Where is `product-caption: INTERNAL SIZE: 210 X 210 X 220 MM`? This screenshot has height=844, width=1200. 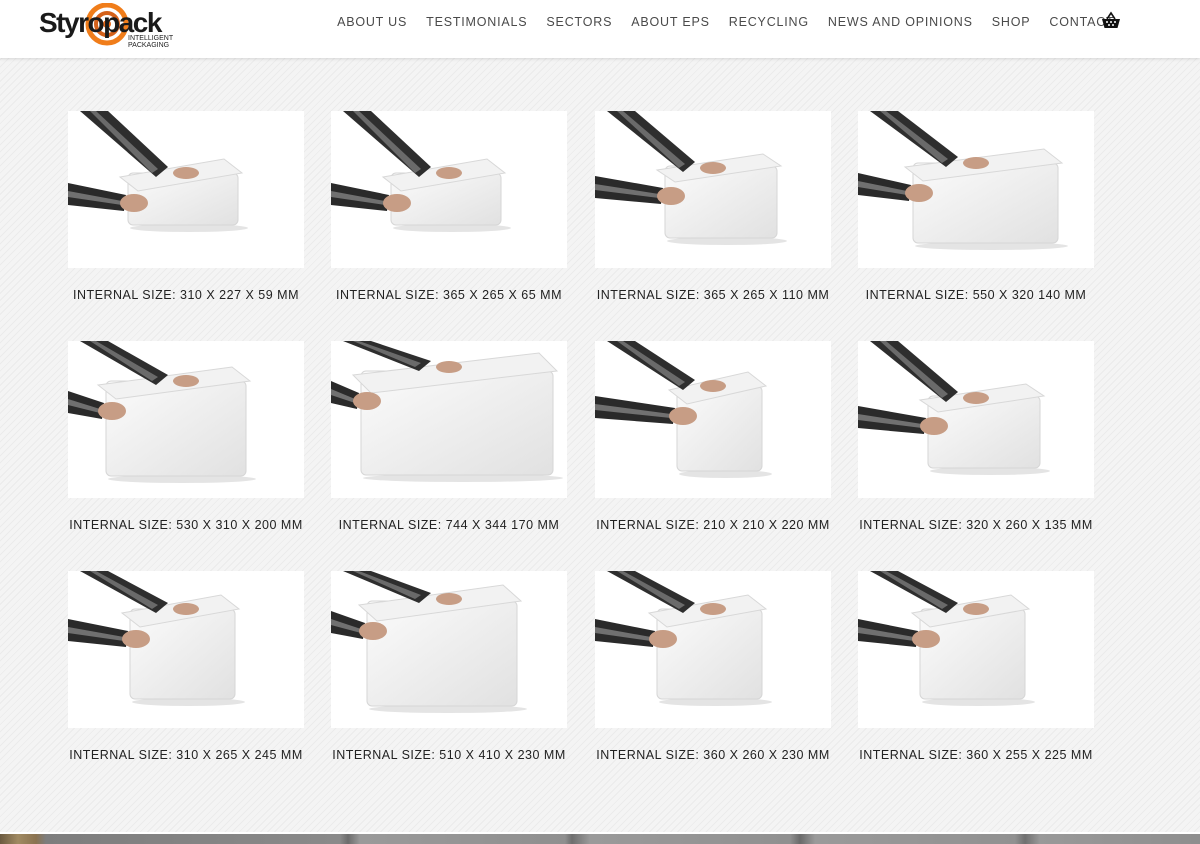
product-caption: INTERNAL SIZE: 210 X 210 X 220 MM is located at coordinates (713, 525).